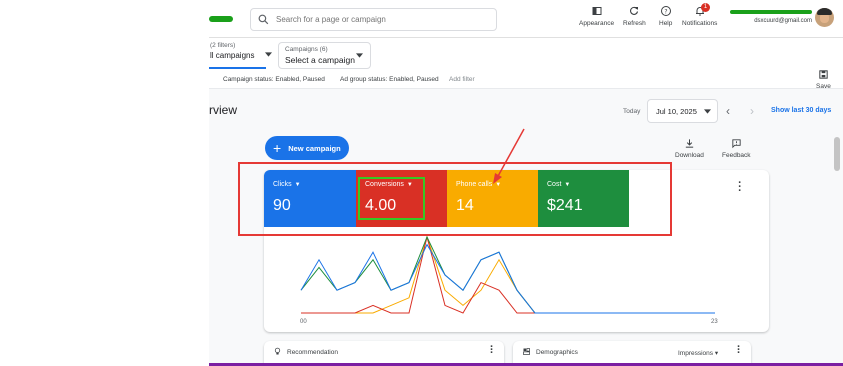 The height and width of the screenshot is (366, 843). What do you see at coordinates (705, 7) in the screenshot?
I see `notification-badge: 1` at bounding box center [705, 7].